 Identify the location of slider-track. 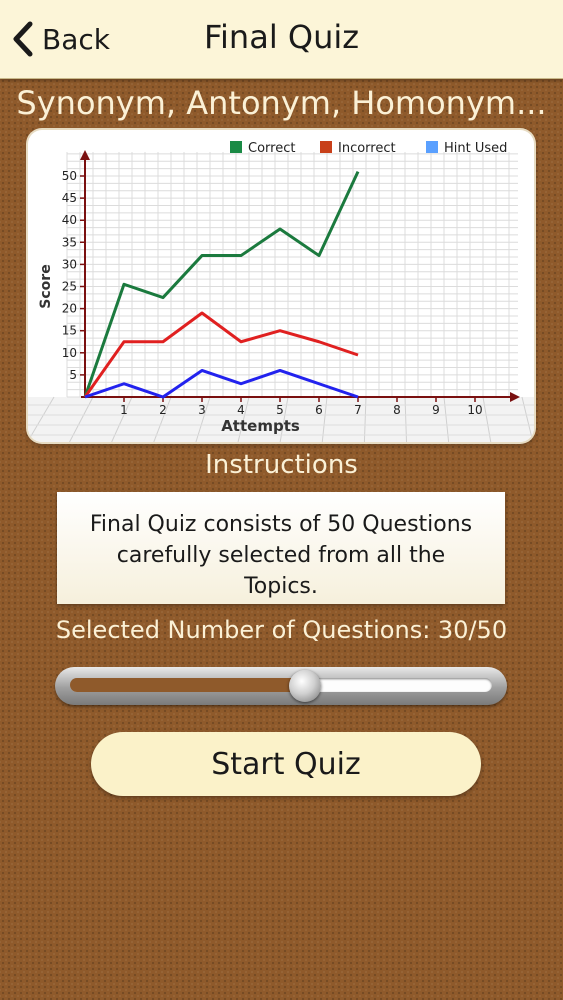
(281, 685).